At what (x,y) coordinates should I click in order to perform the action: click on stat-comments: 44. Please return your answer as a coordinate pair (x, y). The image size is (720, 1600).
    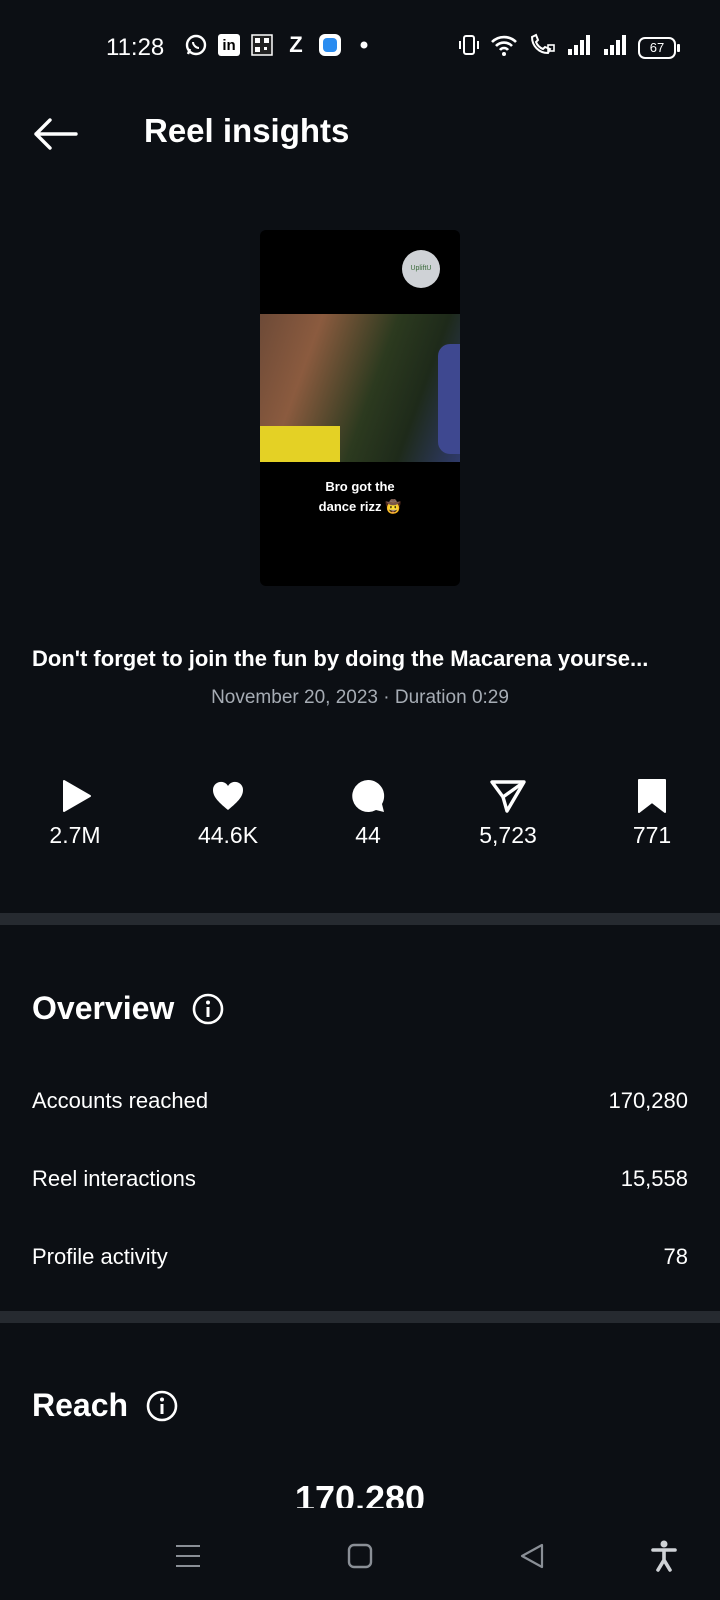
    Looking at the image, I should click on (368, 812).